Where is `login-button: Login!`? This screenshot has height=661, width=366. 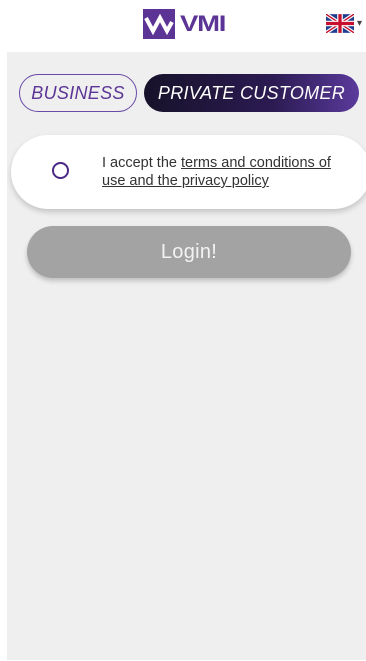 login-button: Login! is located at coordinates (189, 252).